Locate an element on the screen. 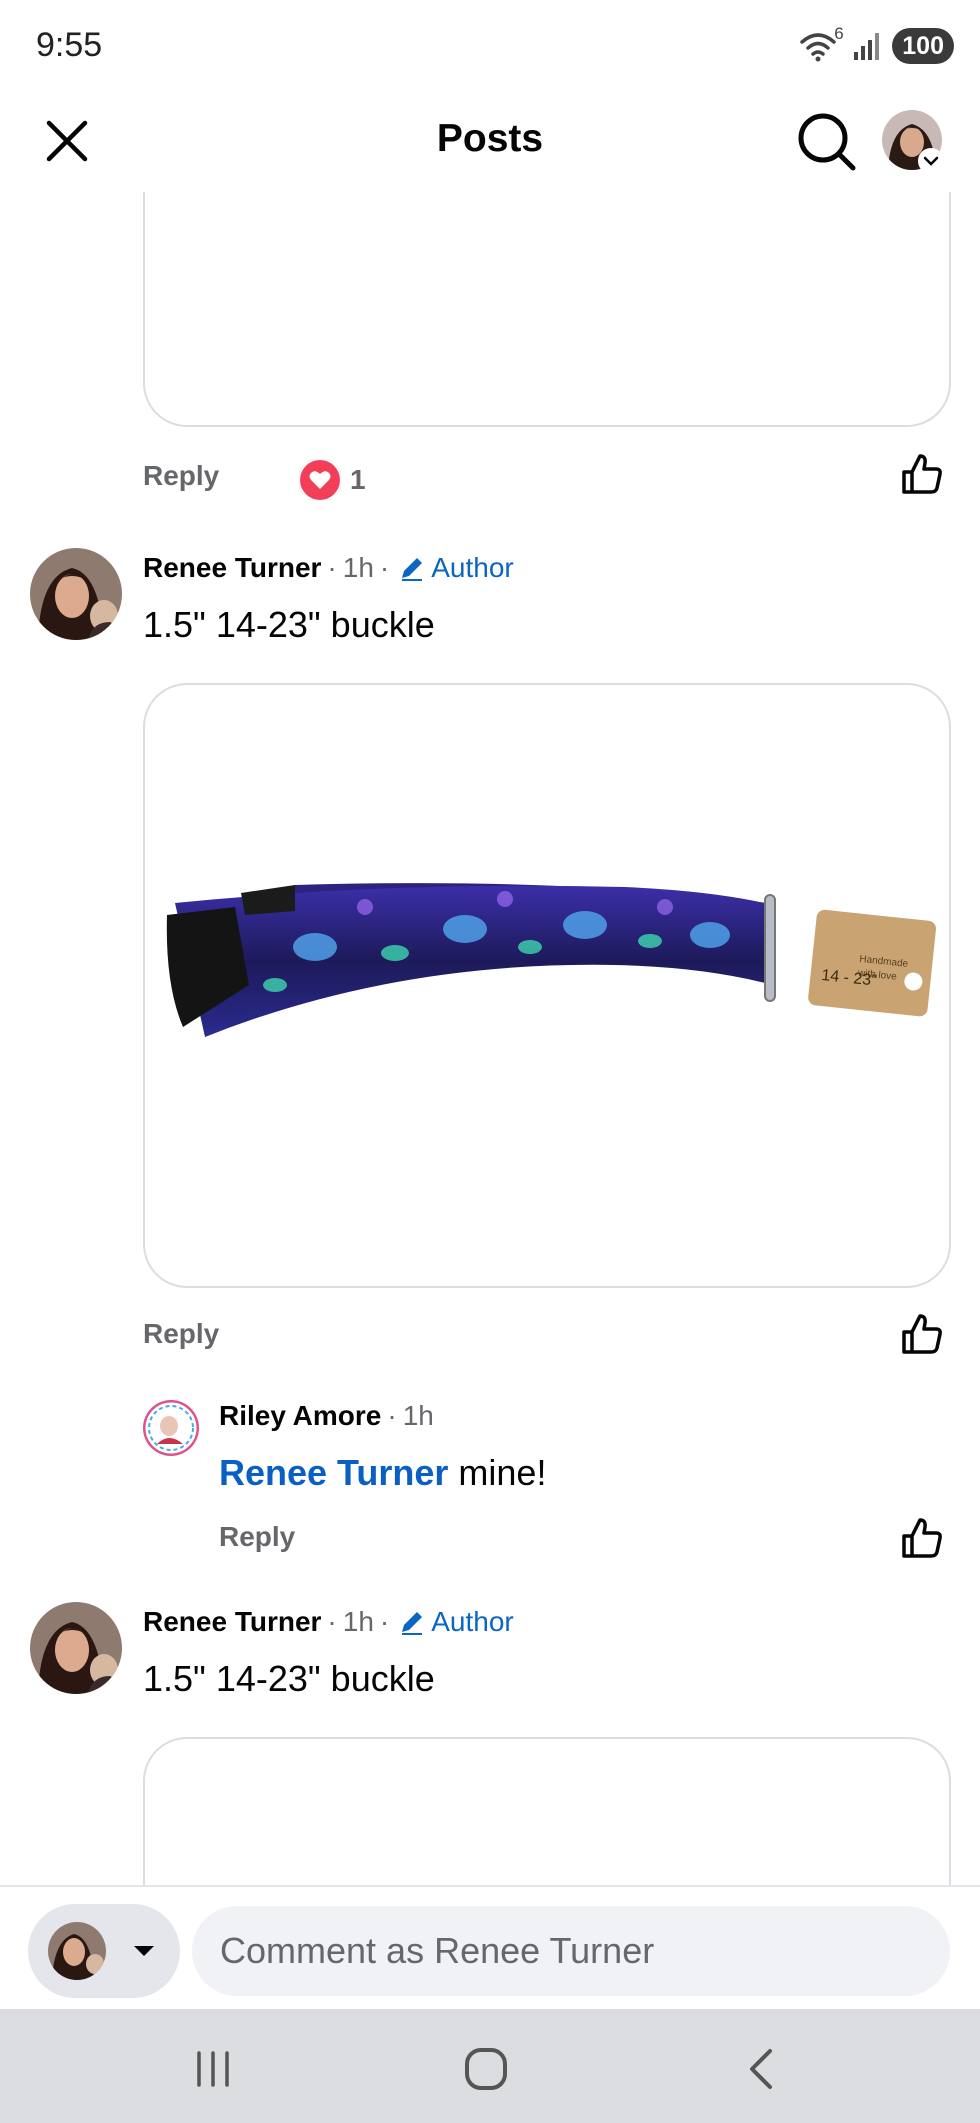 This screenshot has width=980, height=2123. avatar is located at coordinates (77, 1951).